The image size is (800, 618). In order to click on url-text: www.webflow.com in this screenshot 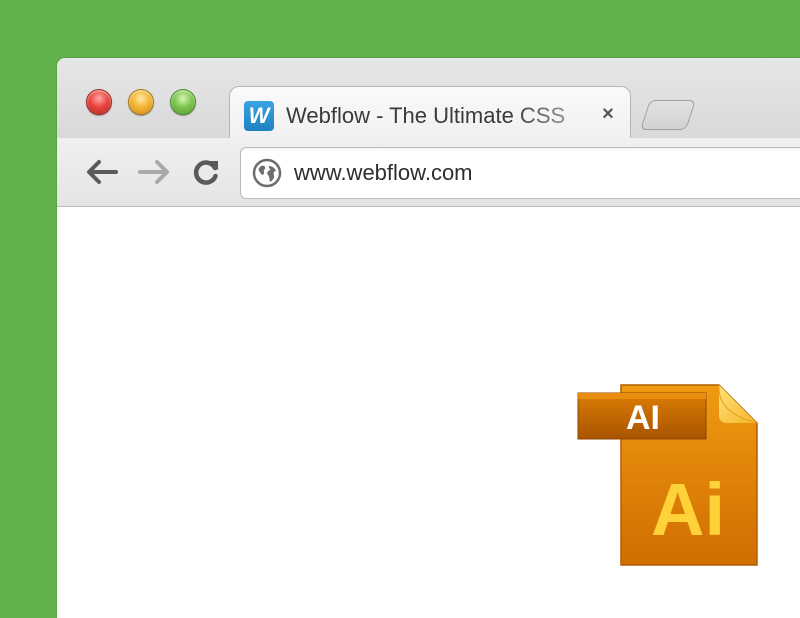, I will do `click(383, 172)`.